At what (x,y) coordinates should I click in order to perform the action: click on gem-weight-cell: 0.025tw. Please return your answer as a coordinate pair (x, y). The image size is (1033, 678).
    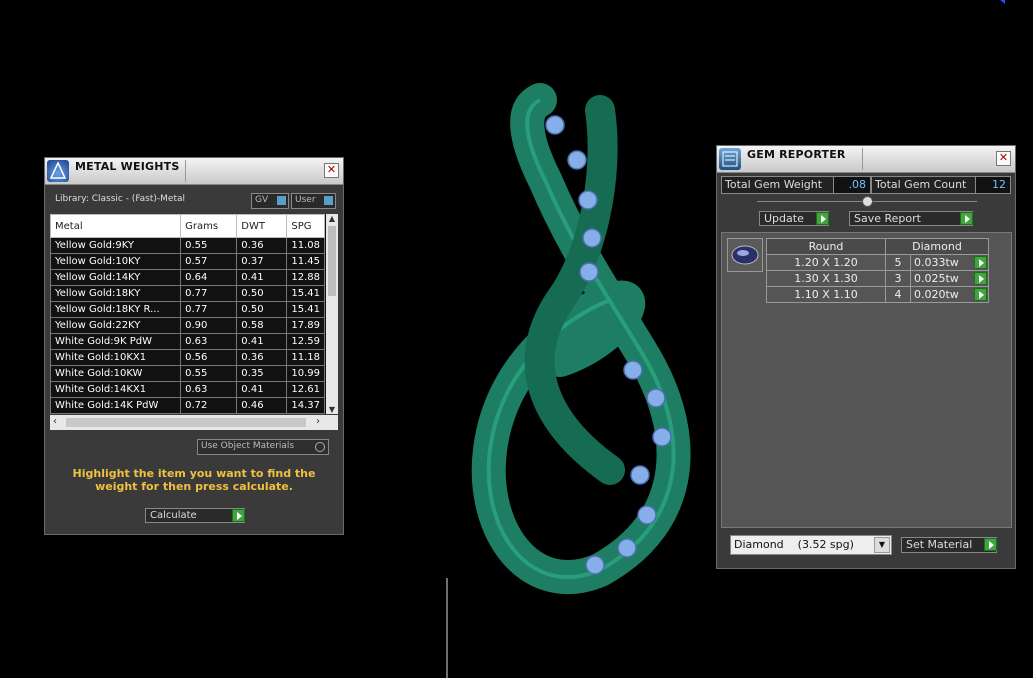
    Looking at the image, I should click on (949, 278).